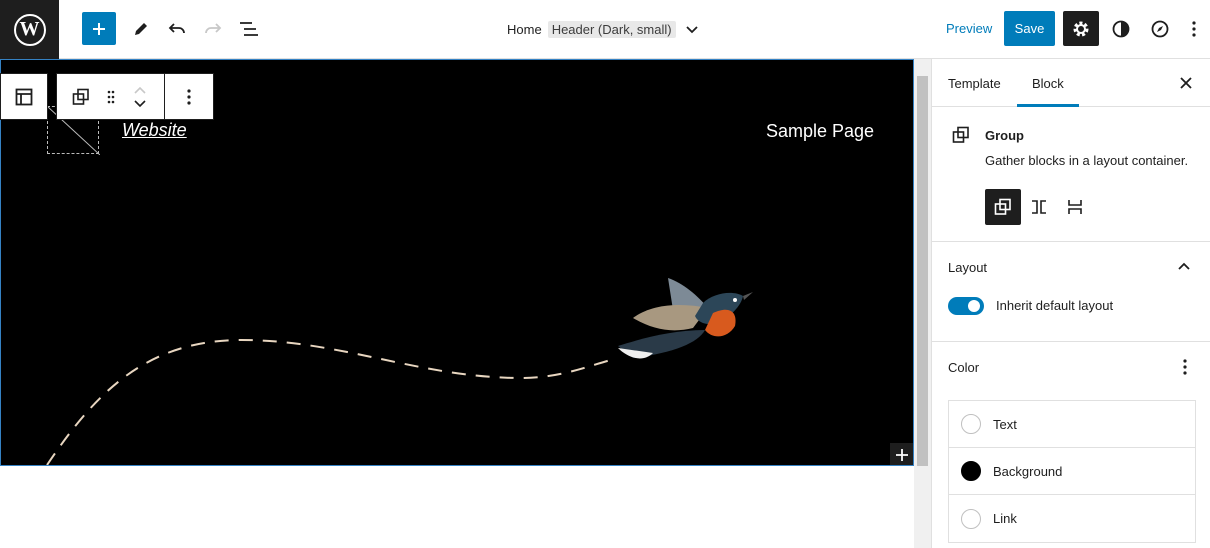  I want to click on variation-stack-button, so click(1075, 207).